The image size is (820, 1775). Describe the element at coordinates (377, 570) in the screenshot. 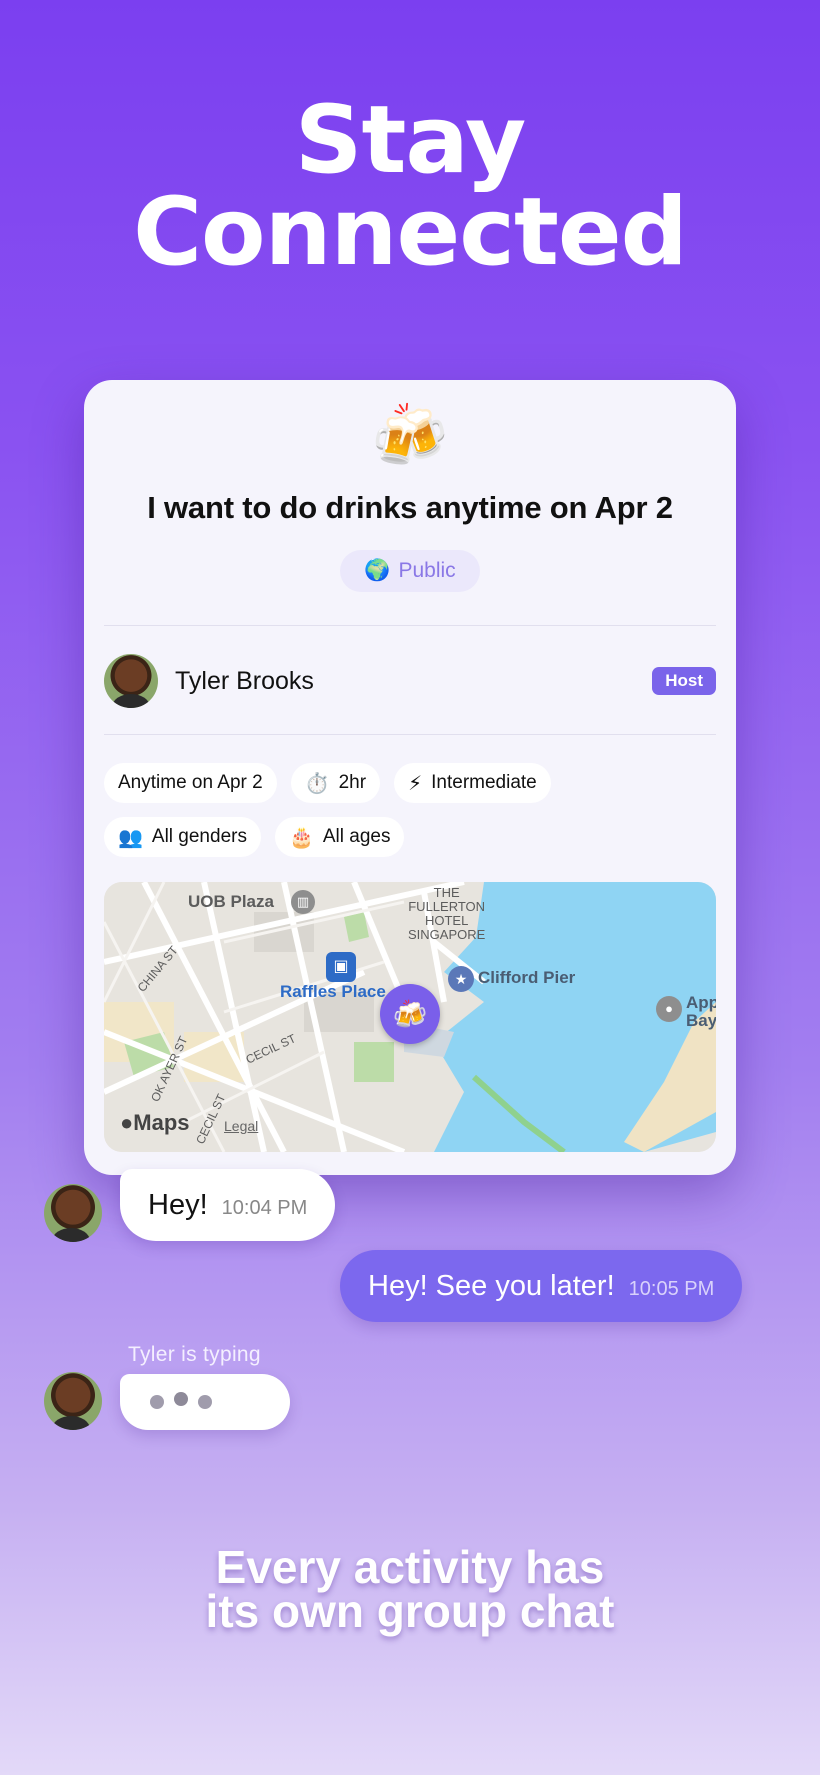

I see `globe-icon: 🌍` at that location.